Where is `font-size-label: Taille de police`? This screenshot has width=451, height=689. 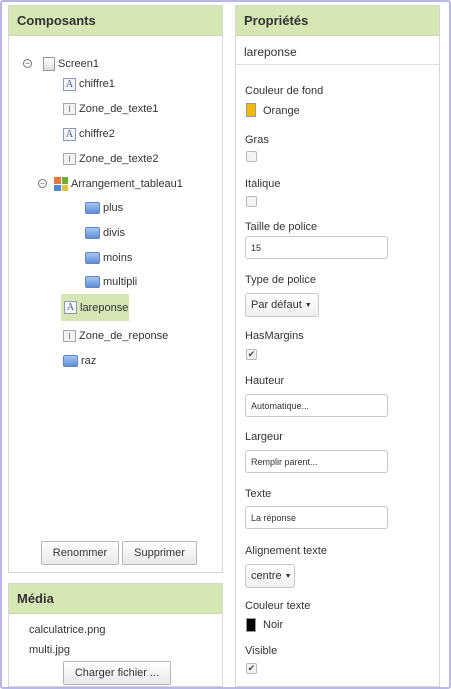
font-size-label: Taille de police is located at coordinates (281, 227).